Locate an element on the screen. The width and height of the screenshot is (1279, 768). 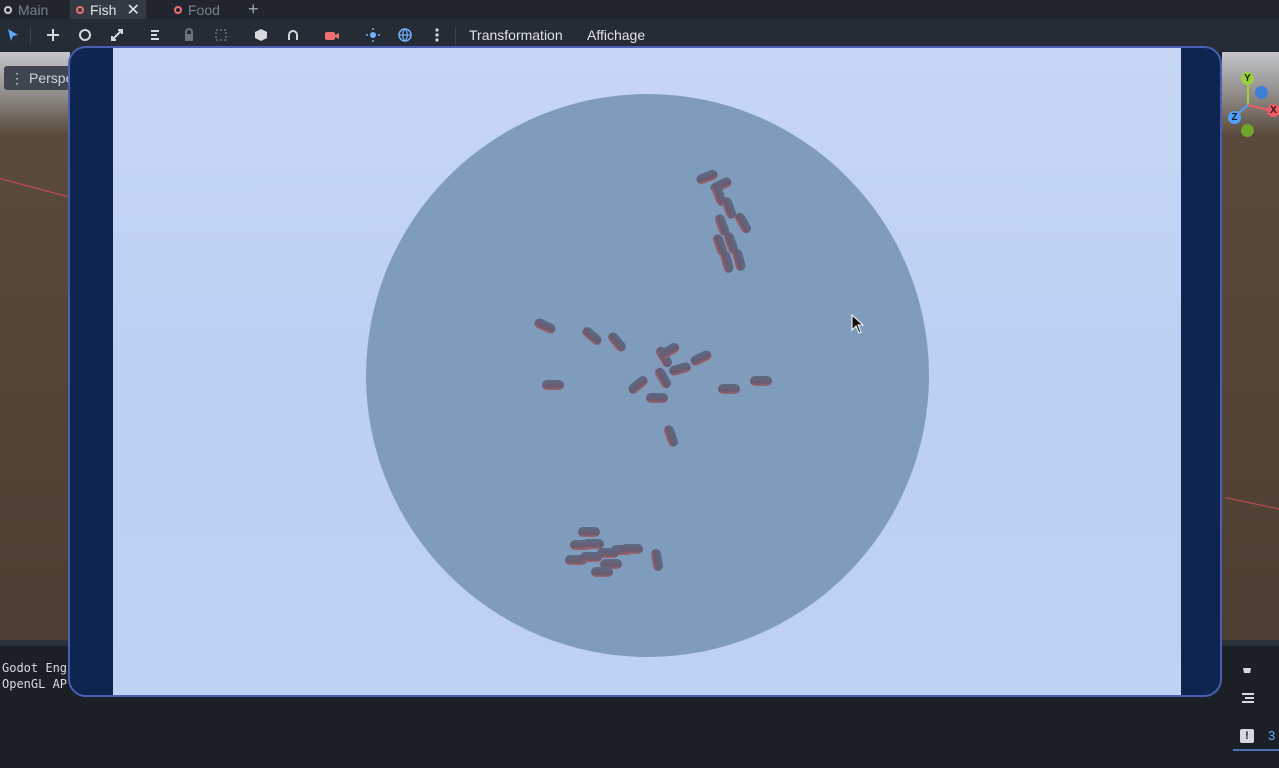
tab-food-label: Food is located at coordinates (204, 9).